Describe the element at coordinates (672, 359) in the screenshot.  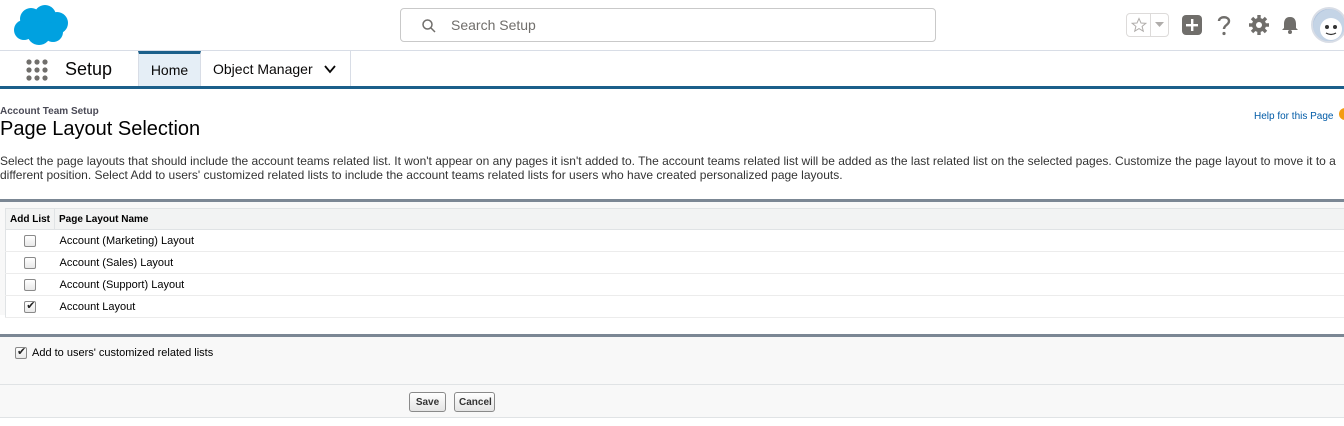
I see `options-section: Add to users' customized related lists` at that location.